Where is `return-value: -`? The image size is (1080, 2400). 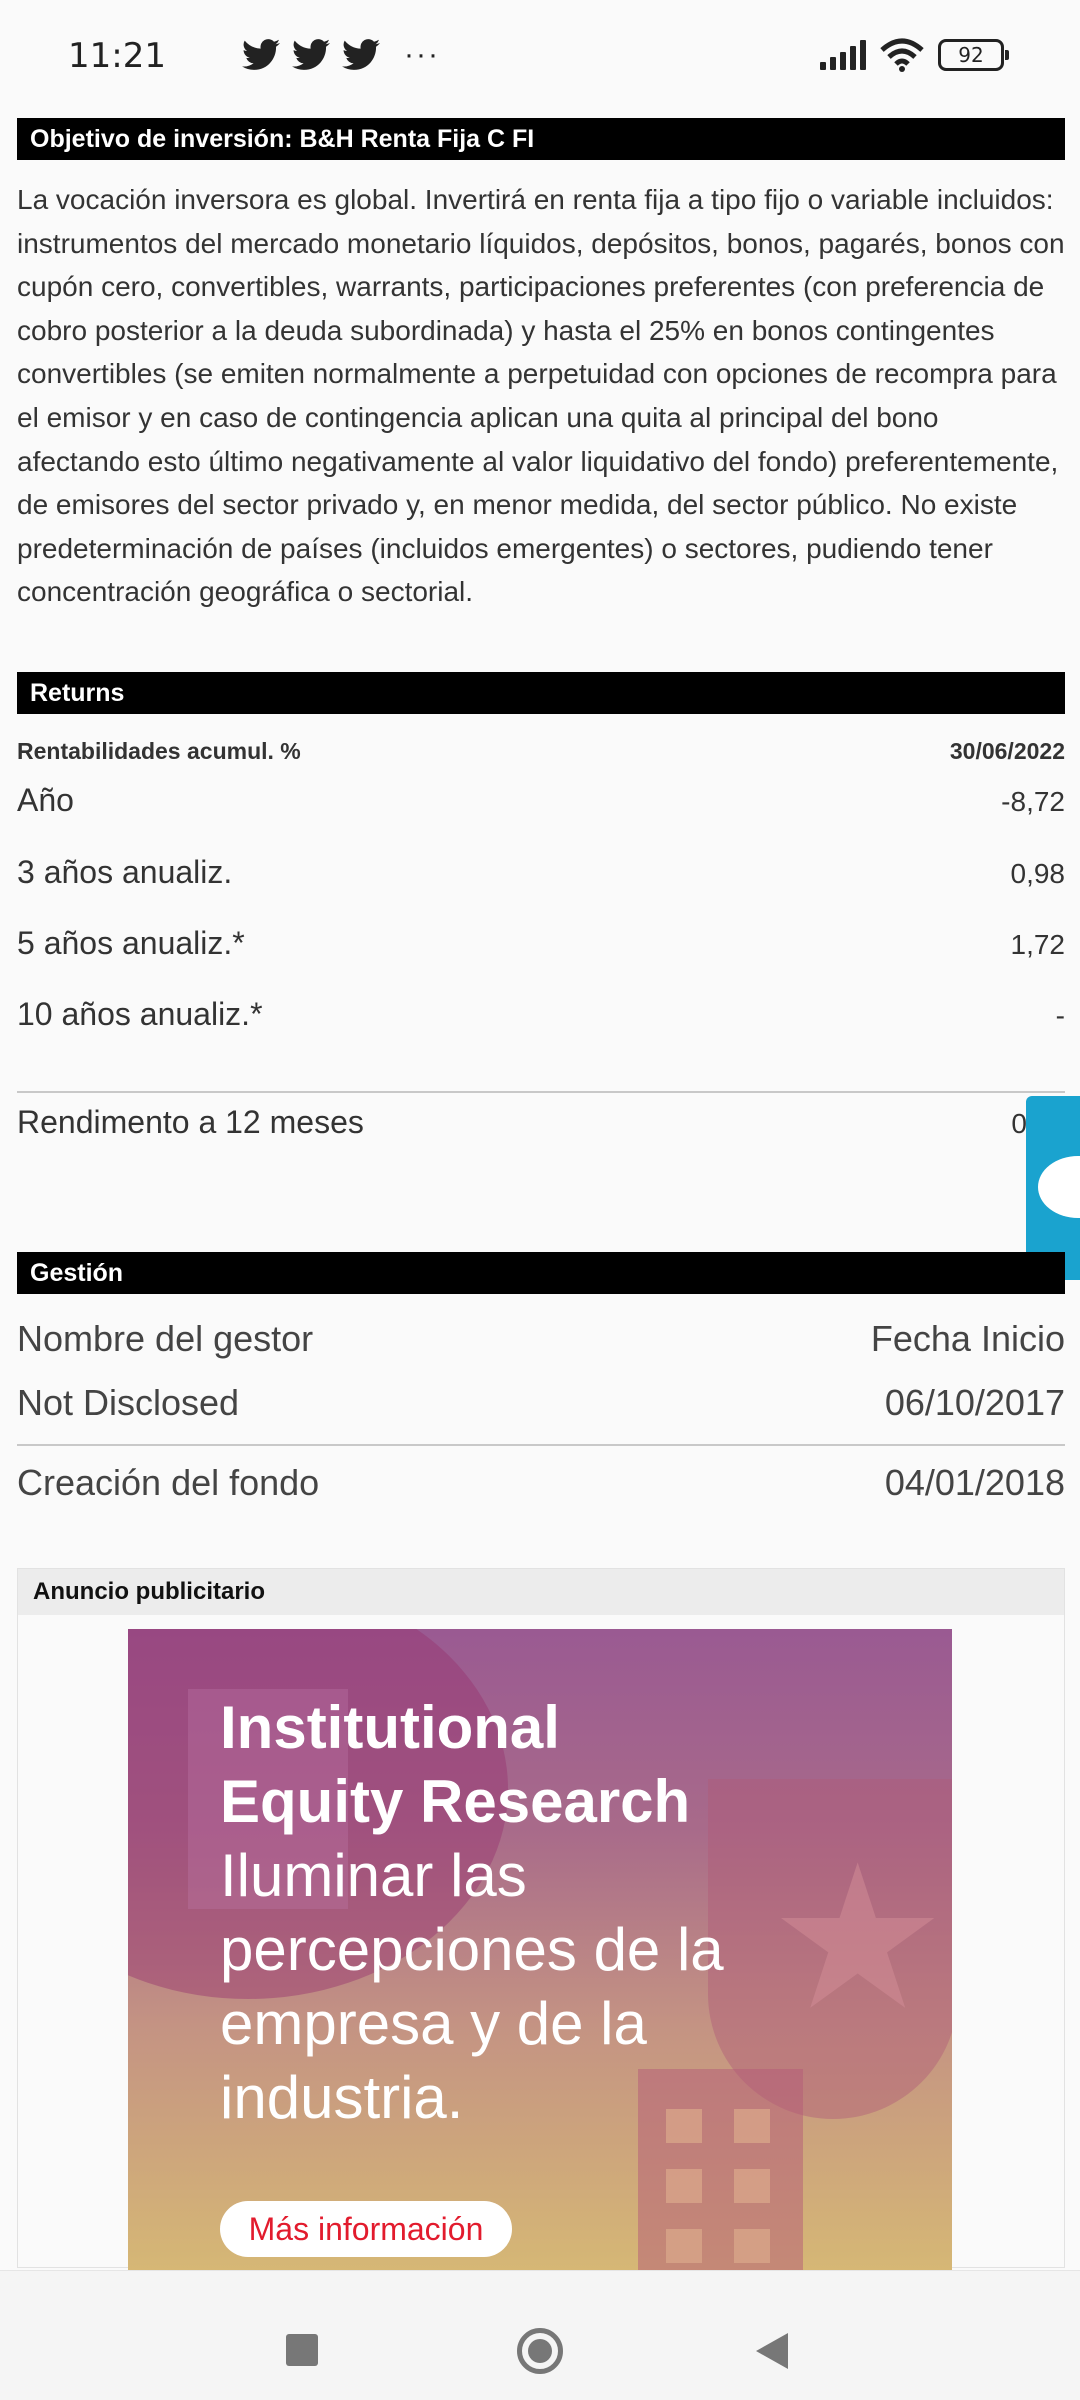 return-value: - is located at coordinates (1060, 1015).